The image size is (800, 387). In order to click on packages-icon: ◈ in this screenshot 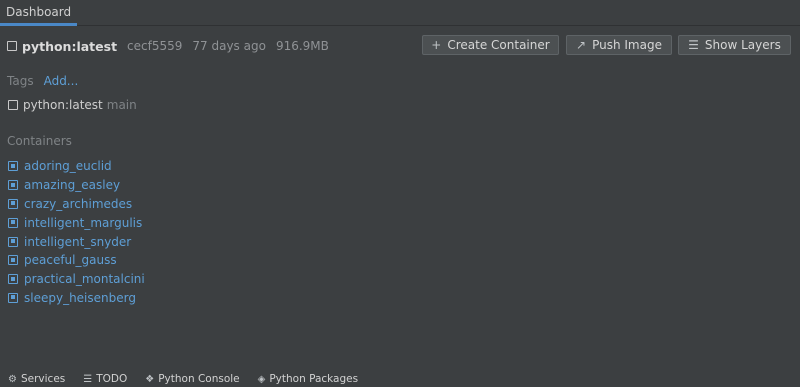, I will do `click(261, 379)`.